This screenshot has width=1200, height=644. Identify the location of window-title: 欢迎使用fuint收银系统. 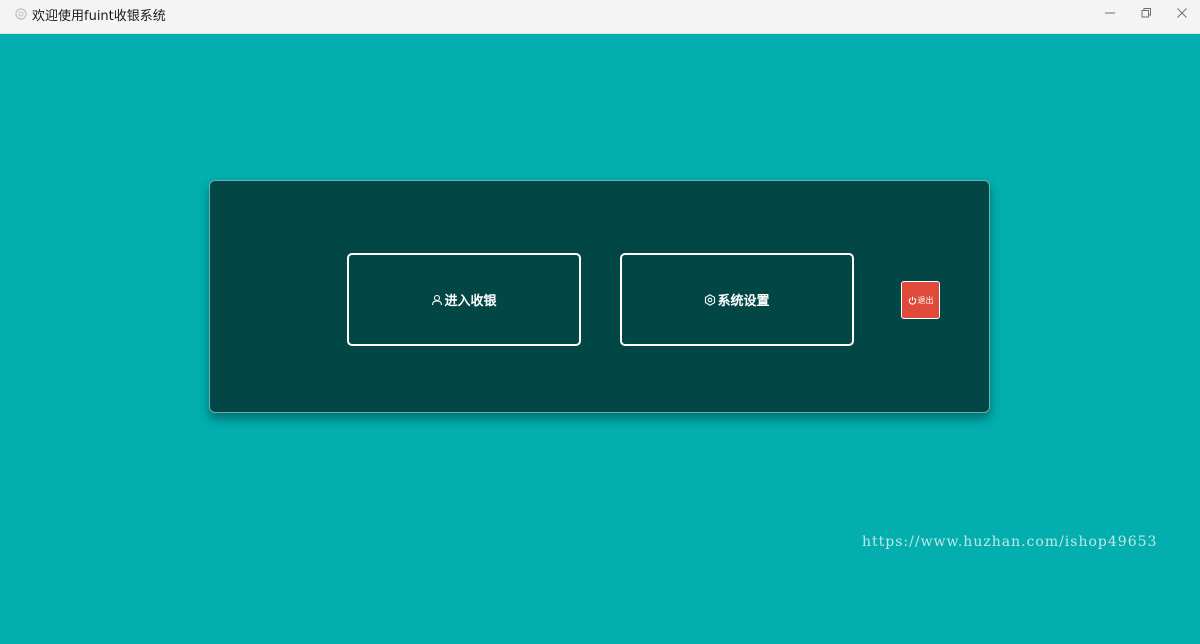
(99, 16).